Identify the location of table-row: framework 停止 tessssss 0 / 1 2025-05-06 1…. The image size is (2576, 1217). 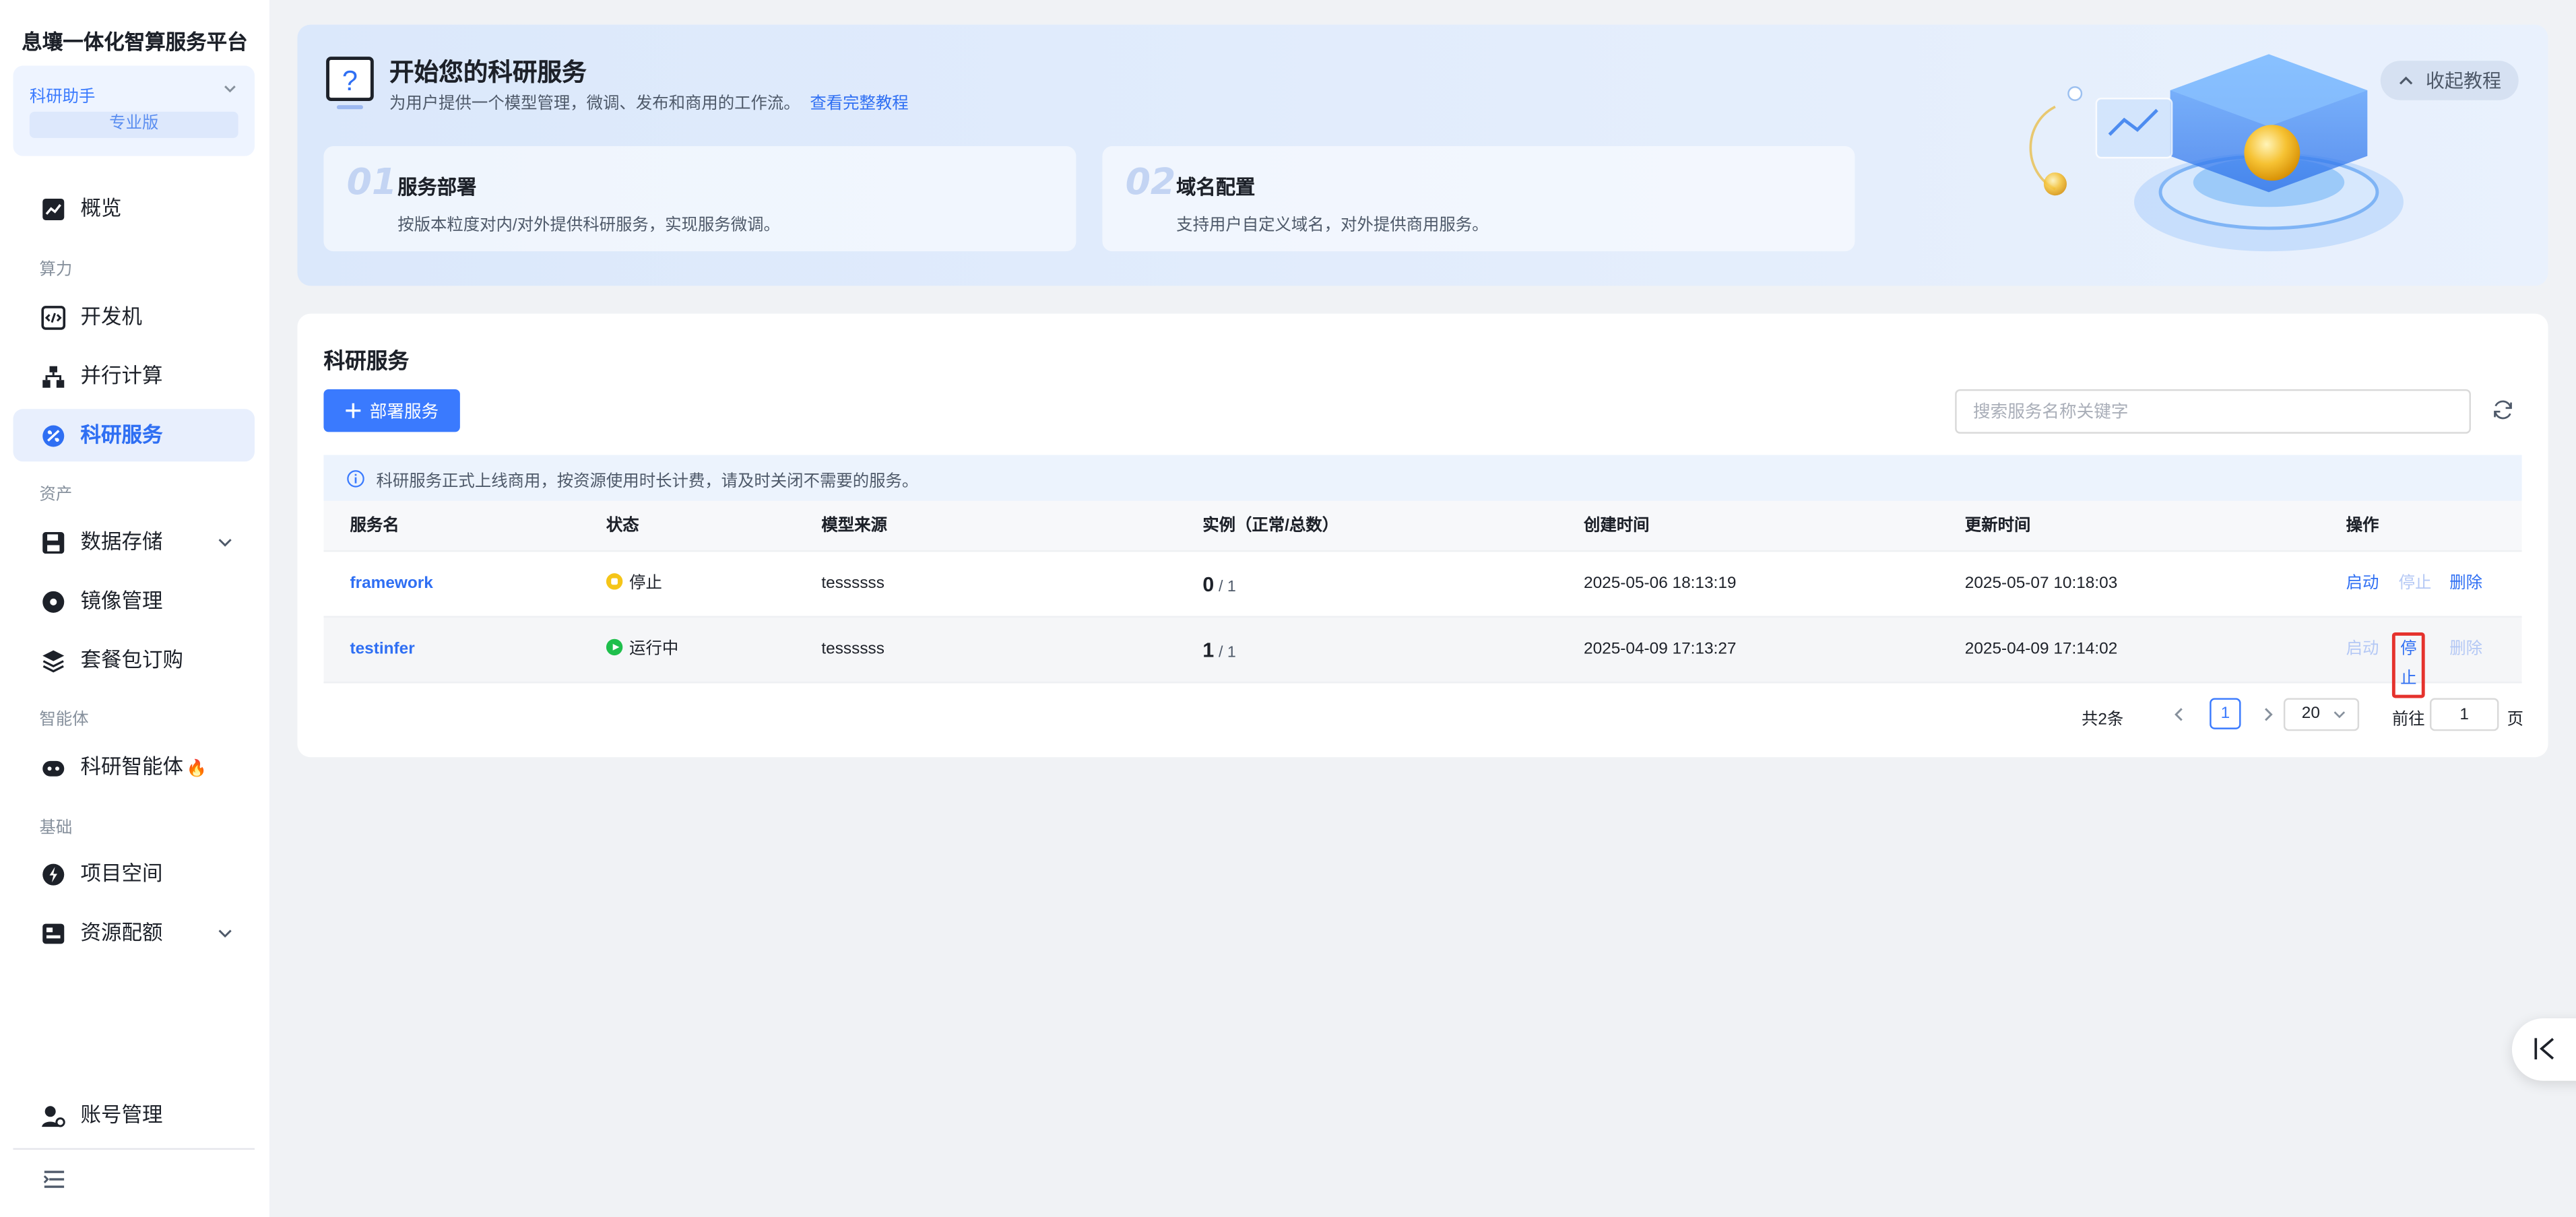
(1422, 585).